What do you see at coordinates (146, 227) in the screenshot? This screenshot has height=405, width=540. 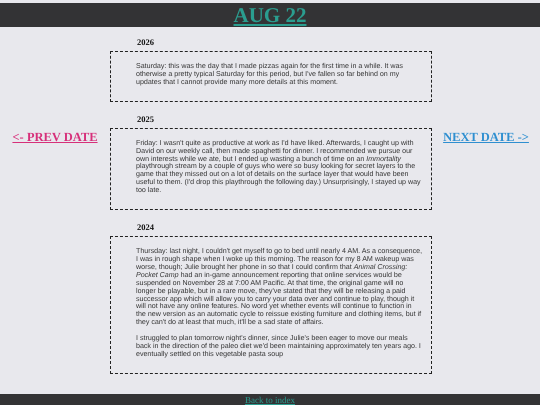 I see `year-heading: 2024` at bounding box center [146, 227].